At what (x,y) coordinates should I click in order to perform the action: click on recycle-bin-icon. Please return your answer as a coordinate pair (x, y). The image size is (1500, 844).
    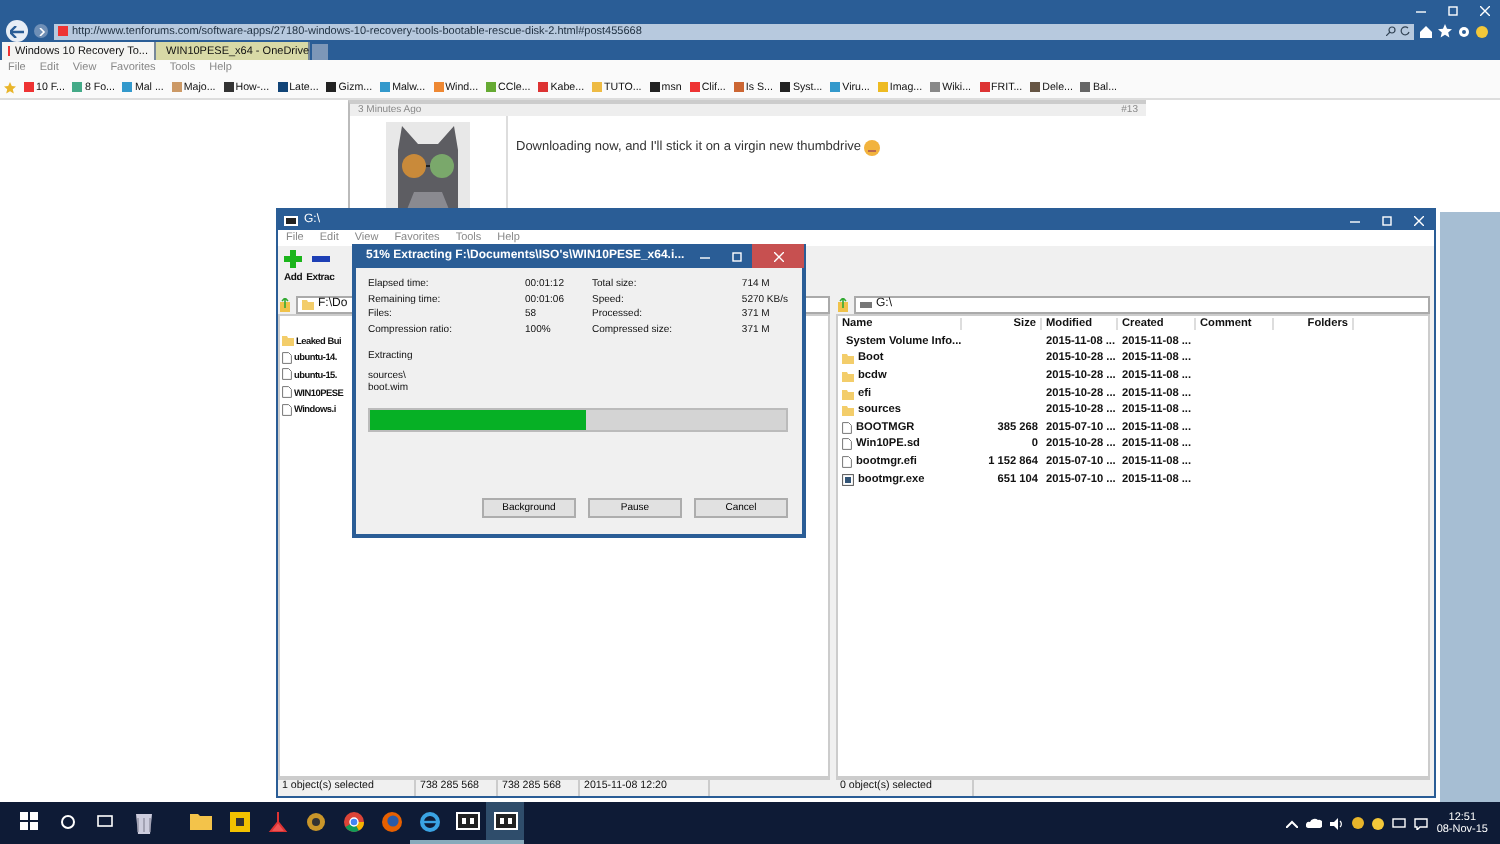
    Looking at the image, I should click on (143, 821).